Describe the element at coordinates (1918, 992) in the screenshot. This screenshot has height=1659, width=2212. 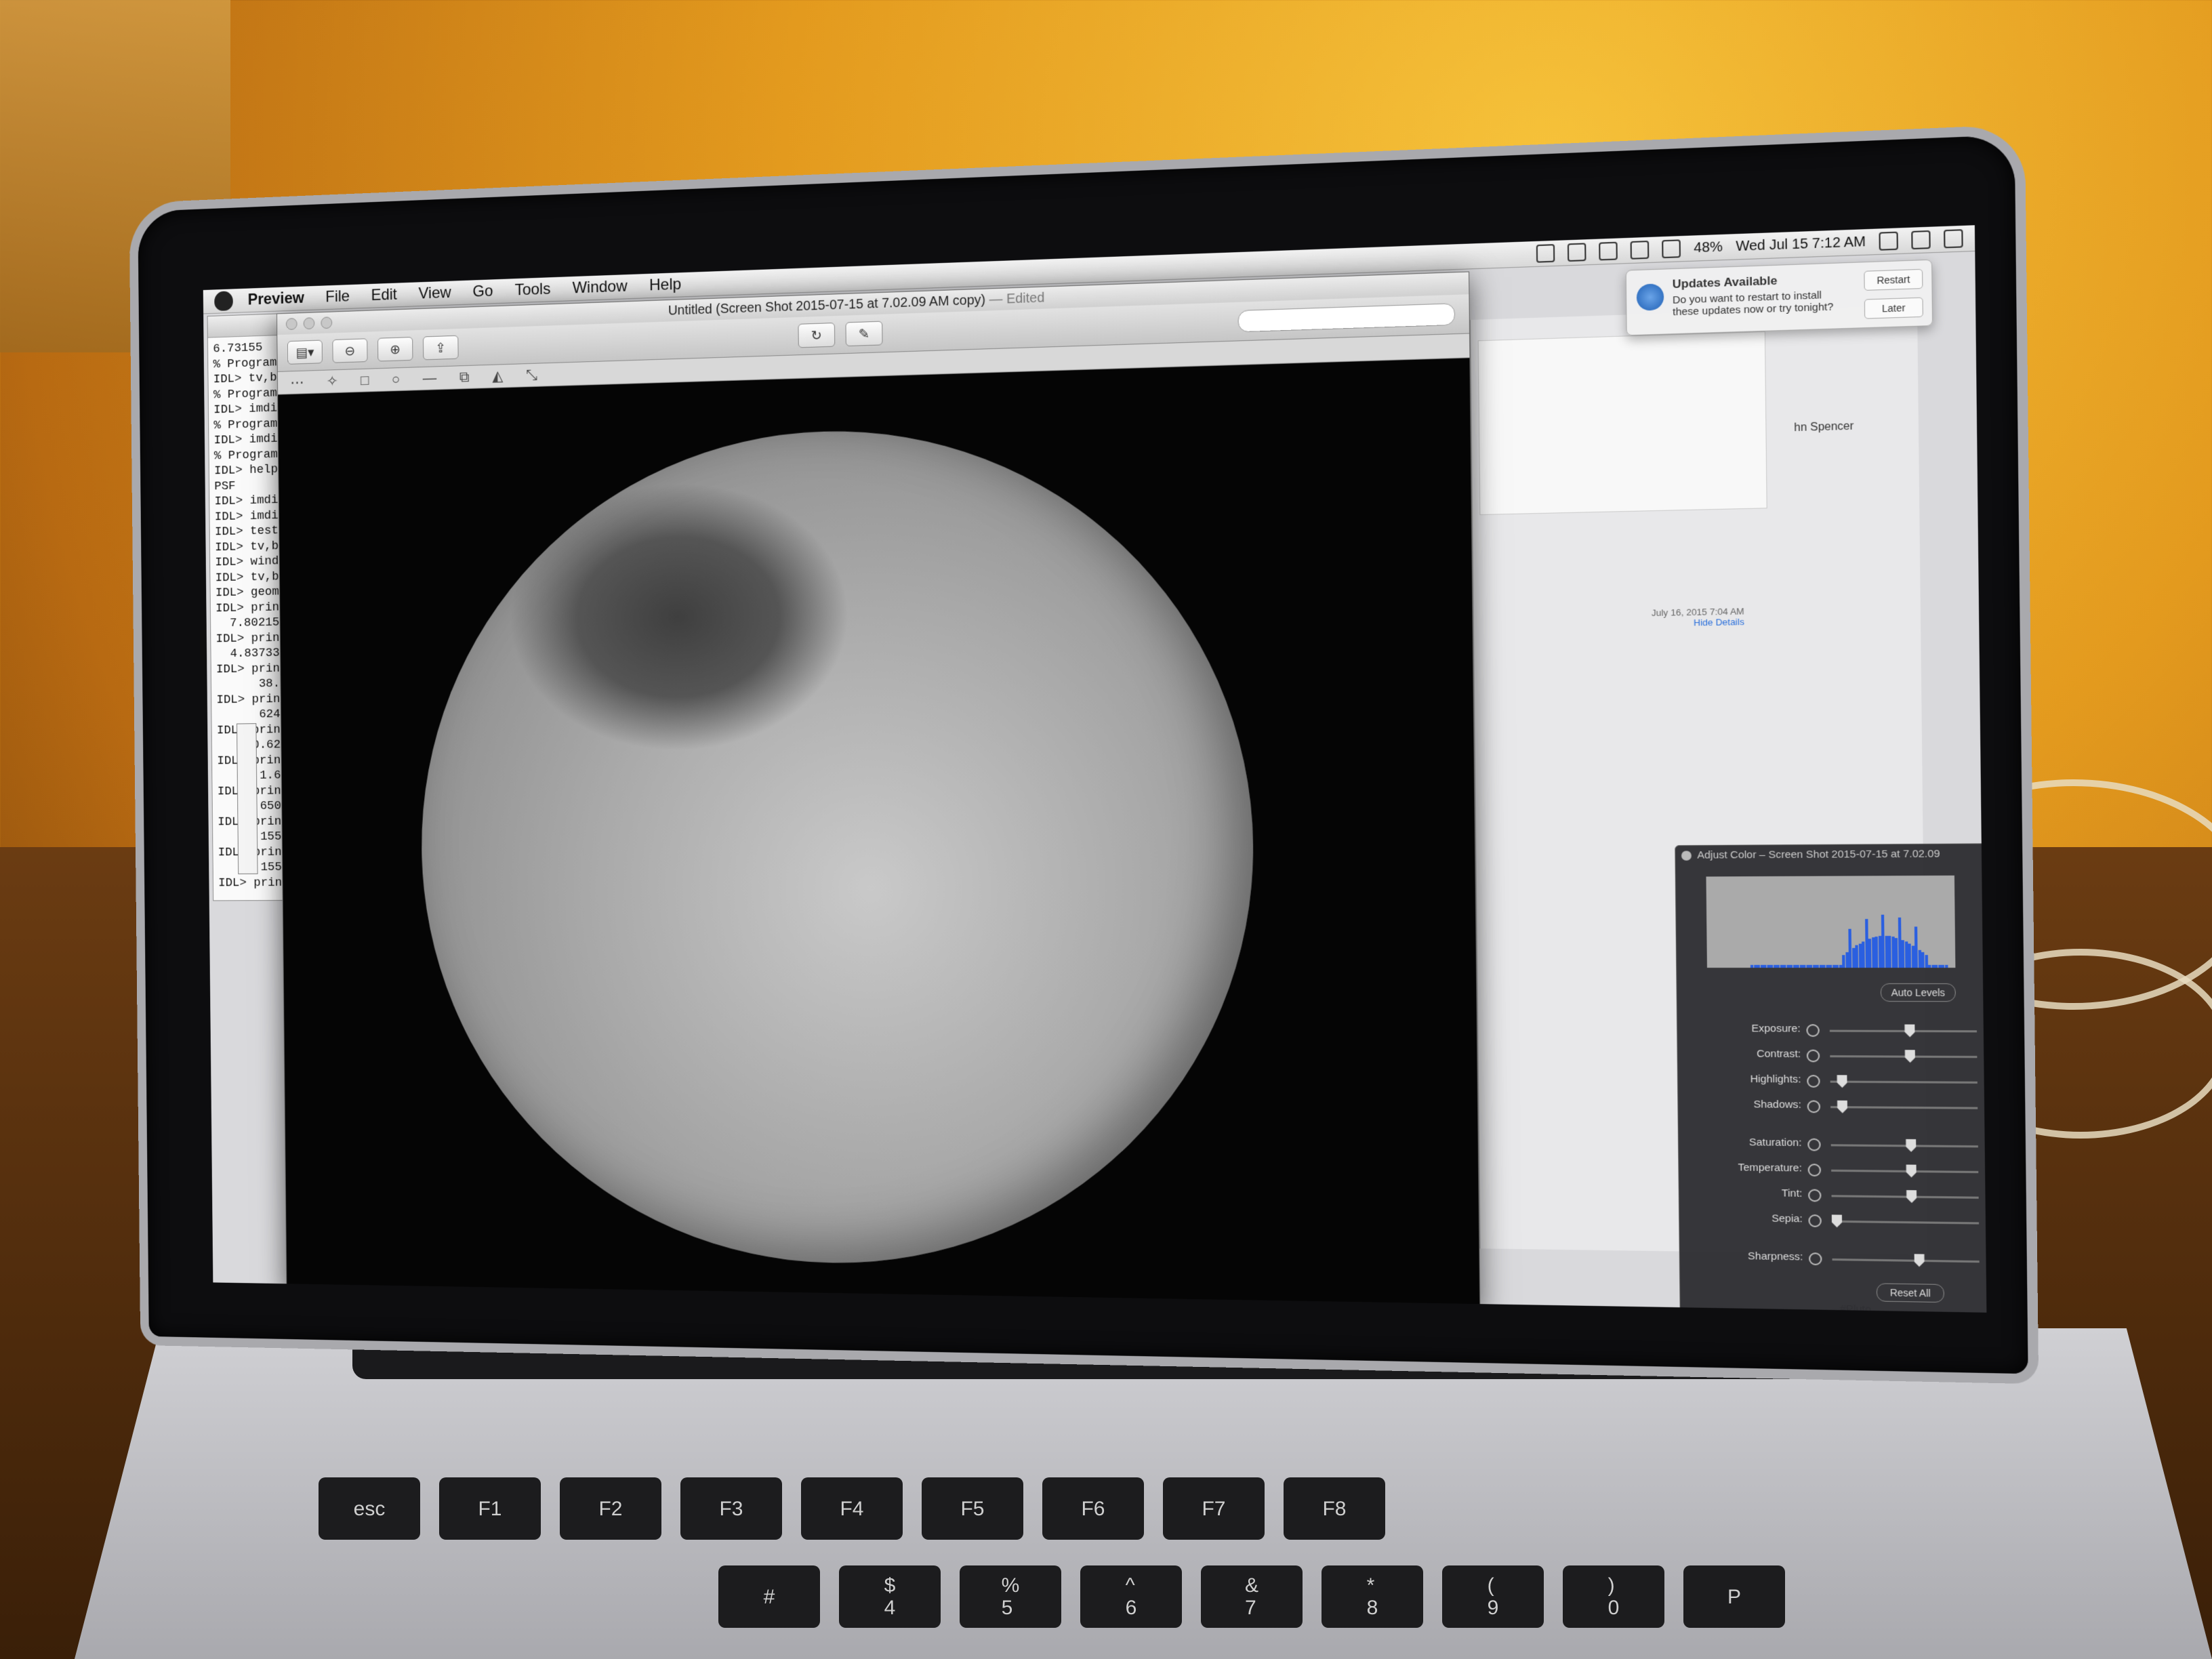
I see `auto-levels-button: Auto Levels` at that location.